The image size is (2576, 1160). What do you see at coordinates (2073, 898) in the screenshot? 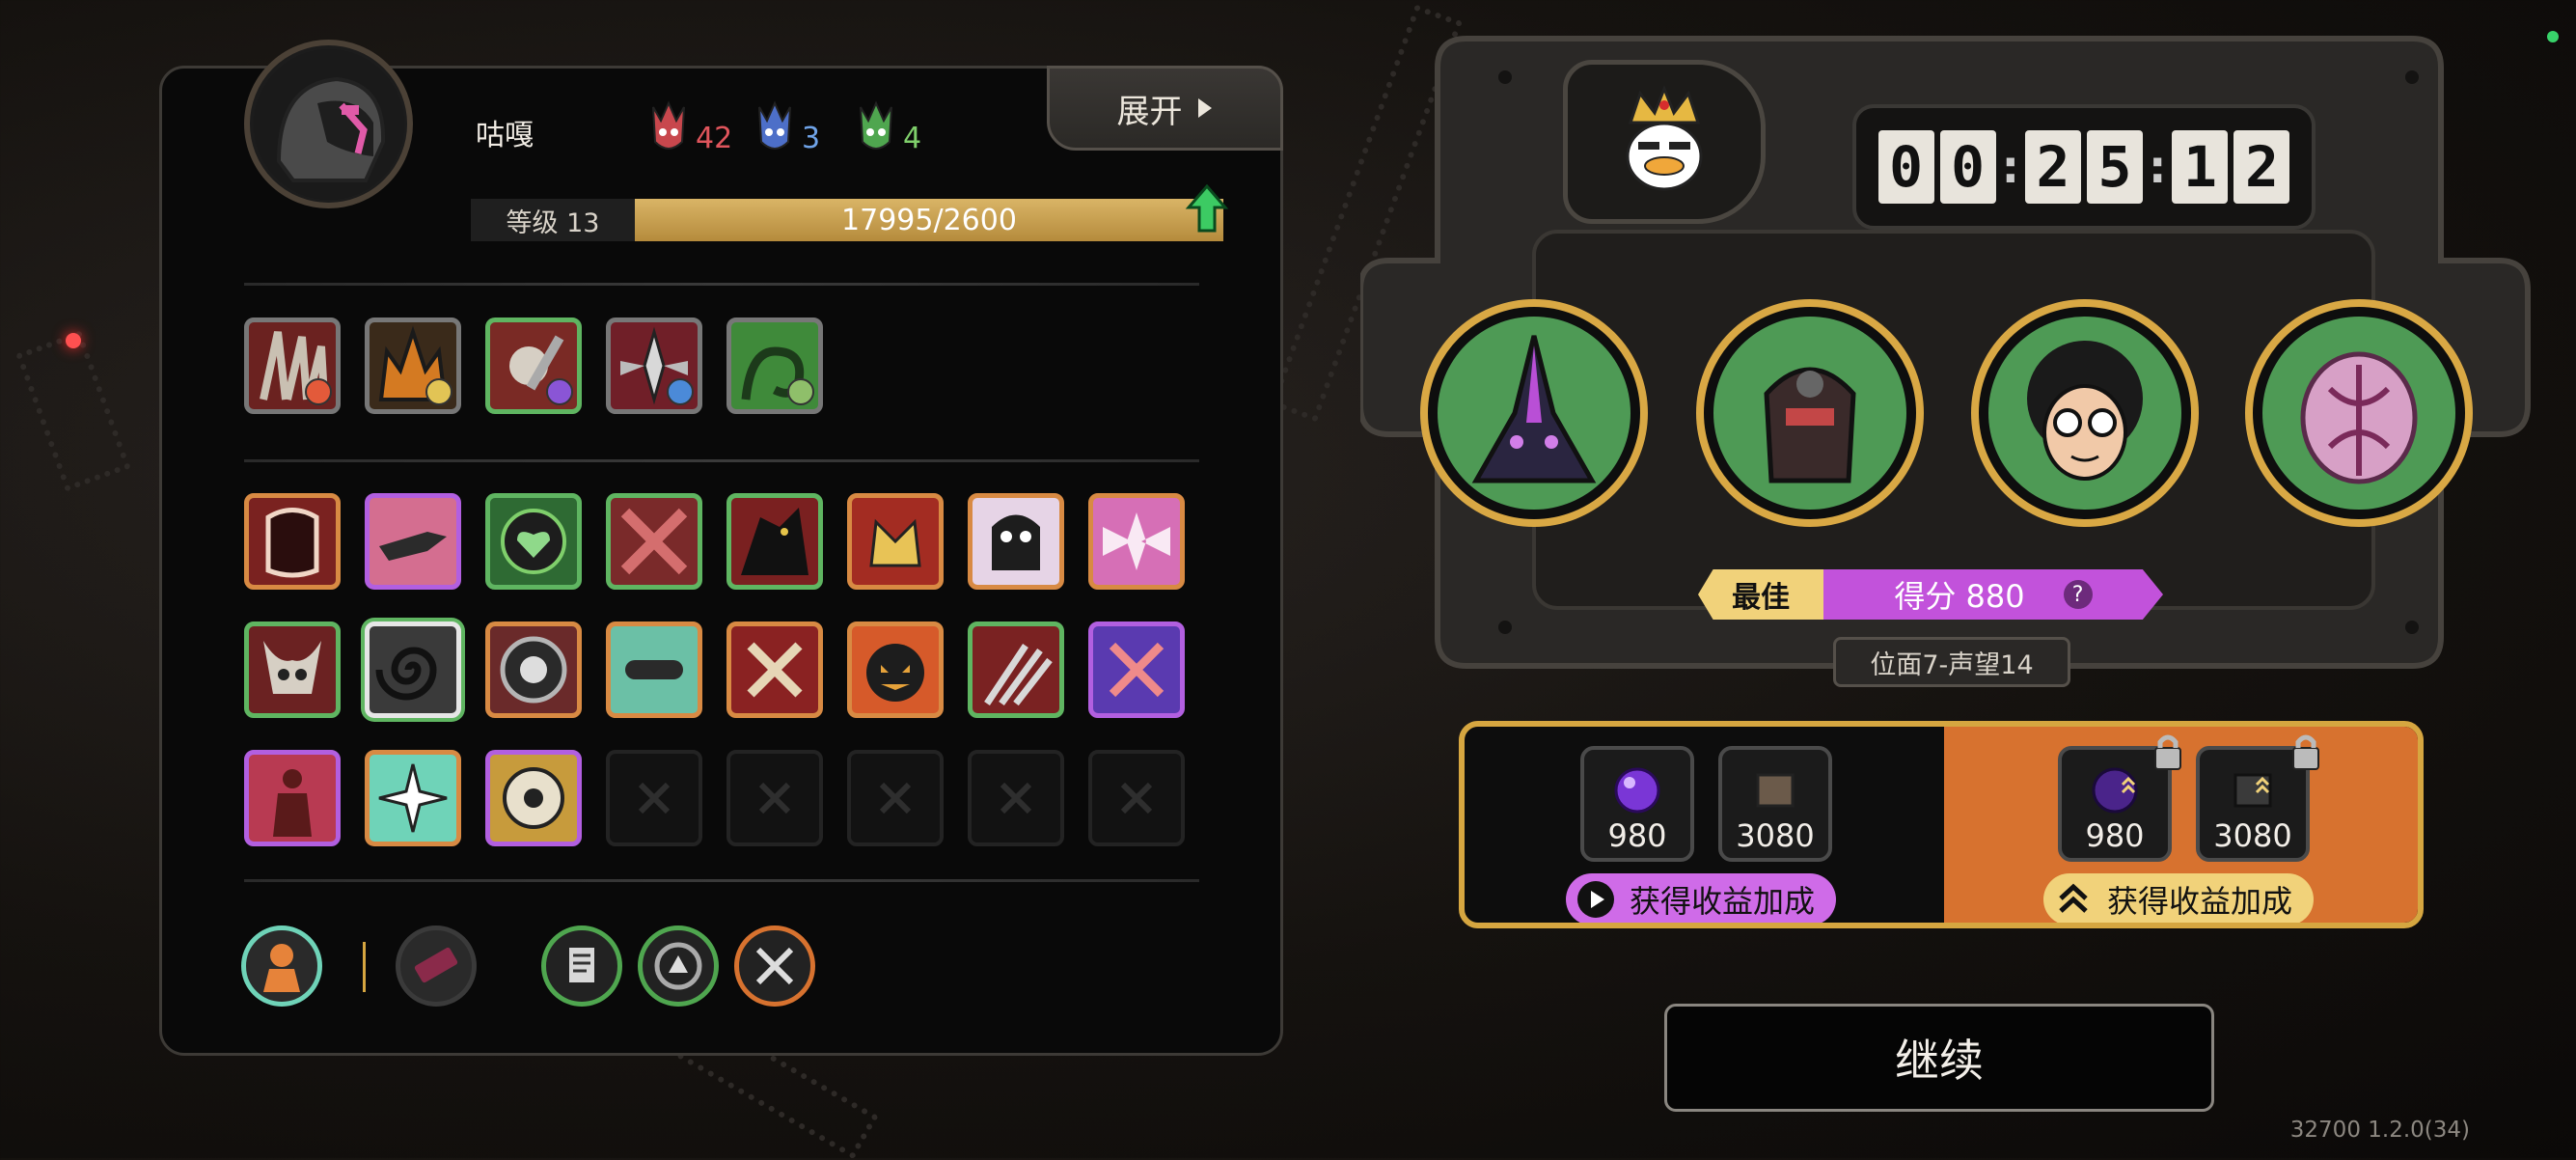
I see `double-chevron-icon` at bounding box center [2073, 898].